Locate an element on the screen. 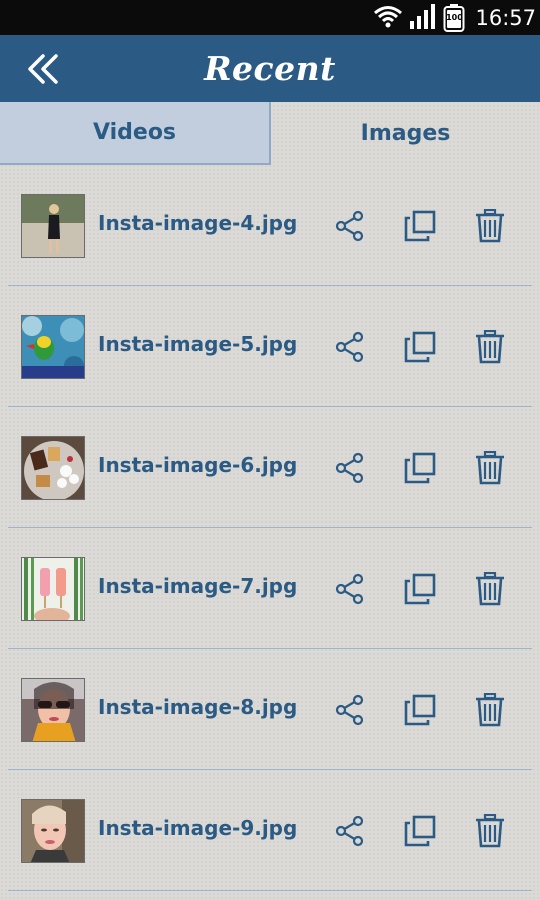  list-item: Insta-image-4.jpg is located at coordinates (270, 225).